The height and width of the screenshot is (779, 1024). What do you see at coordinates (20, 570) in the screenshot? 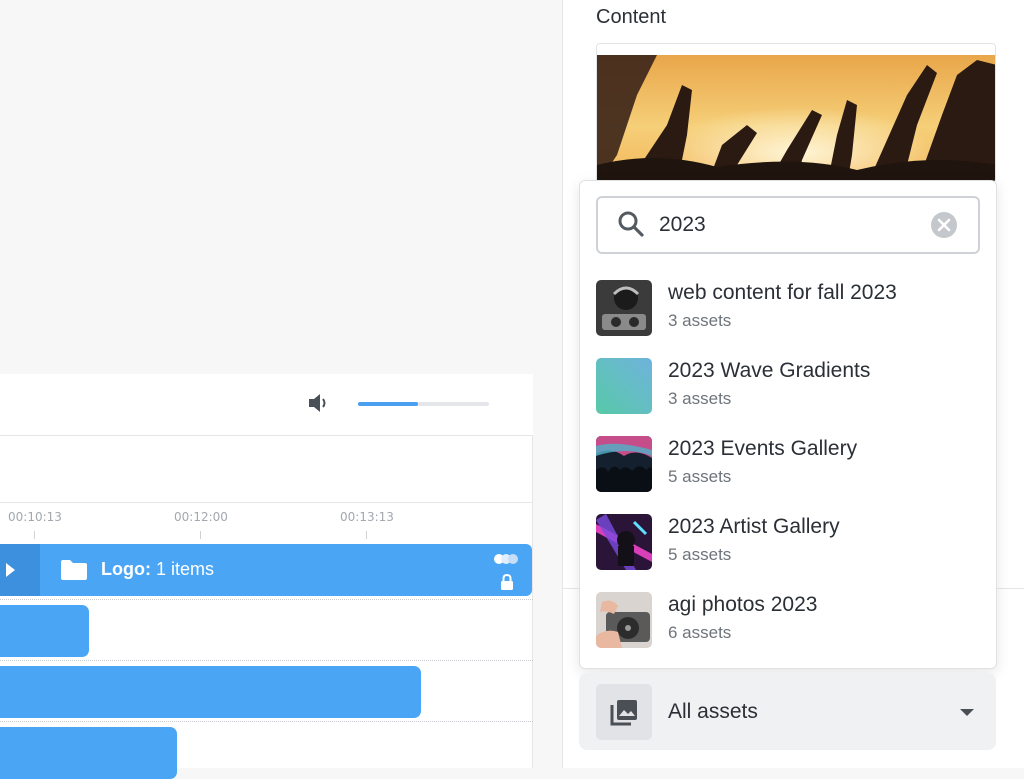
I see `track-play-handle` at bounding box center [20, 570].